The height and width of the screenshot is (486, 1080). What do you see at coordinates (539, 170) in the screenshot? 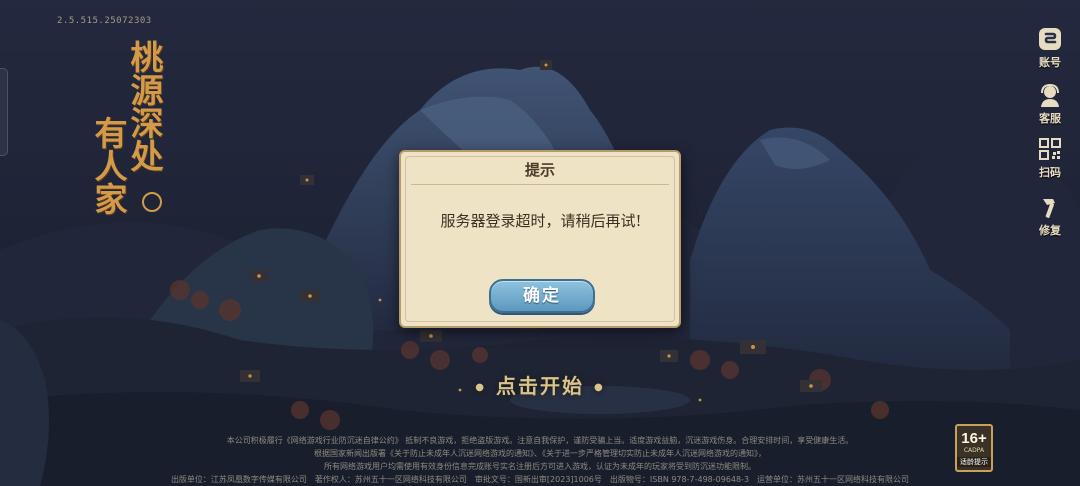
I see `dialog-title: 提示` at bounding box center [539, 170].